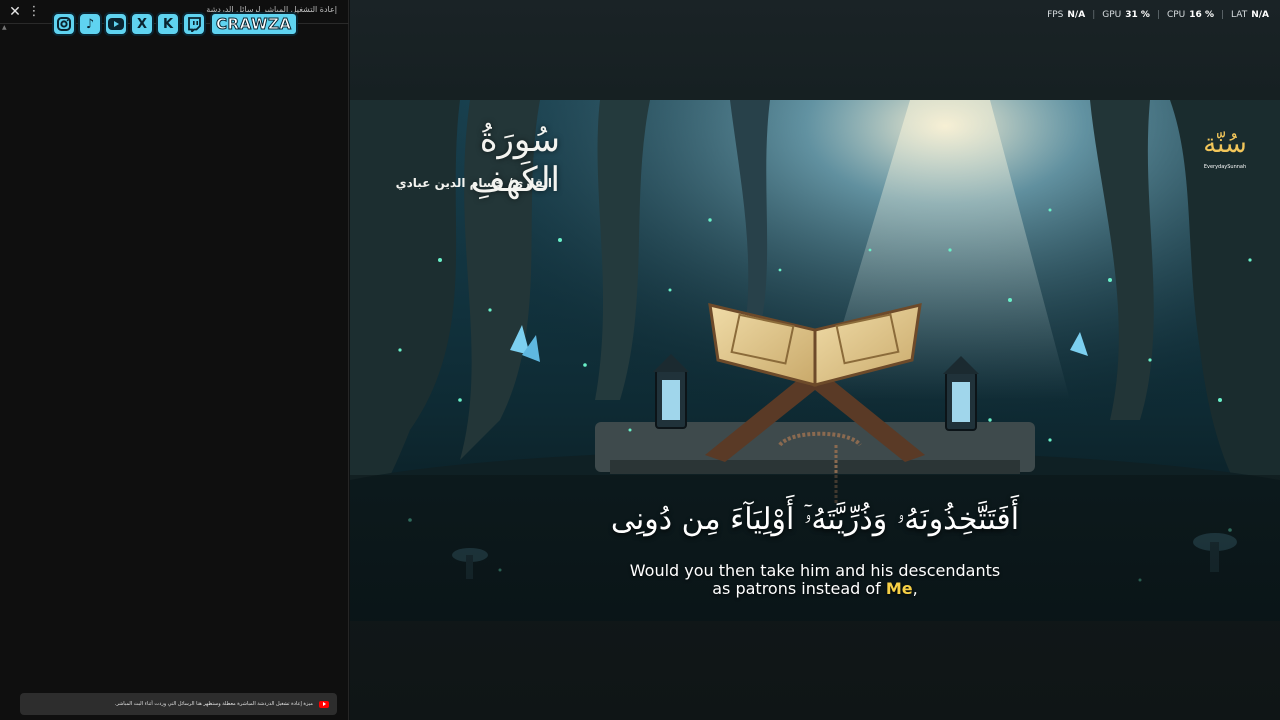 This screenshot has height=720, width=1280. What do you see at coordinates (168, 24) in the screenshot?
I see `kick-icon: K` at bounding box center [168, 24].